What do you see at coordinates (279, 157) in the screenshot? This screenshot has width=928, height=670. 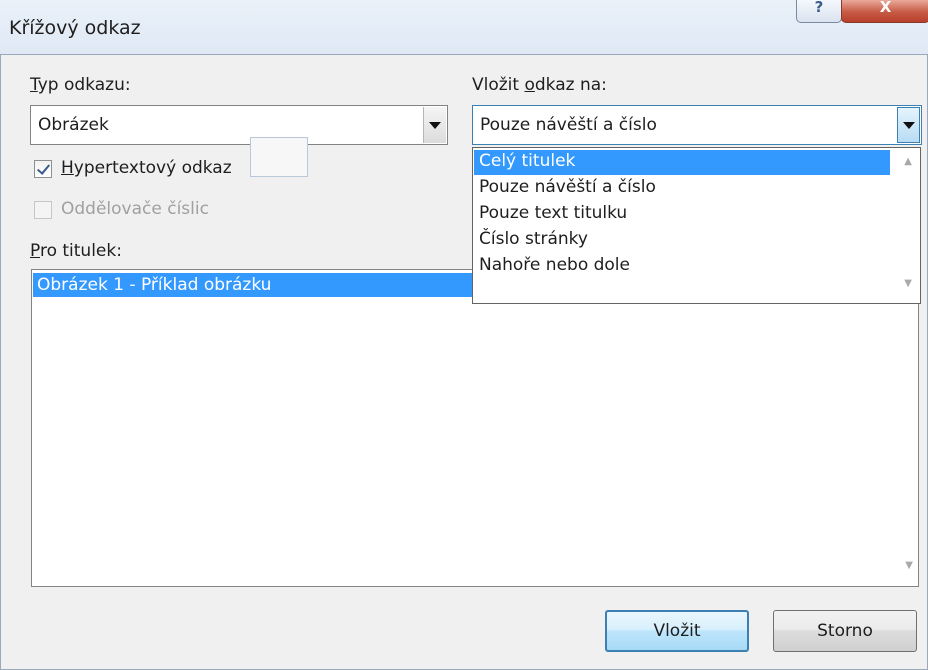 I see `separator-field` at bounding box center [279, 157].